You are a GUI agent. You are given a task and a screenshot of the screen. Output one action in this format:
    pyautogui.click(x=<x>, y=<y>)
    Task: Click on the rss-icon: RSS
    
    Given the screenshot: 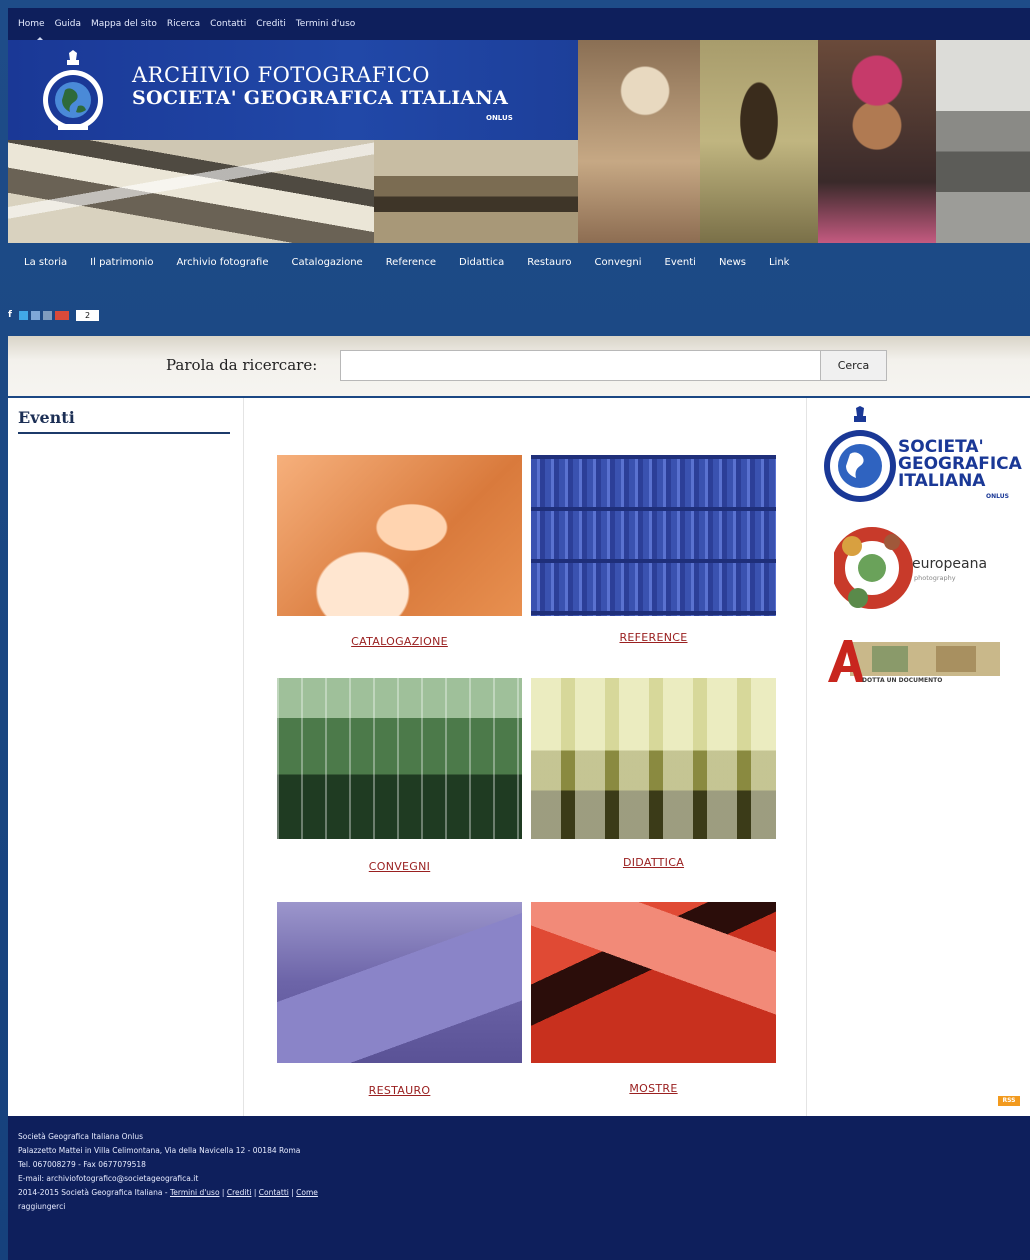 What is the action you would take?
    pyautogui.click(x=1009, y=1101)
    